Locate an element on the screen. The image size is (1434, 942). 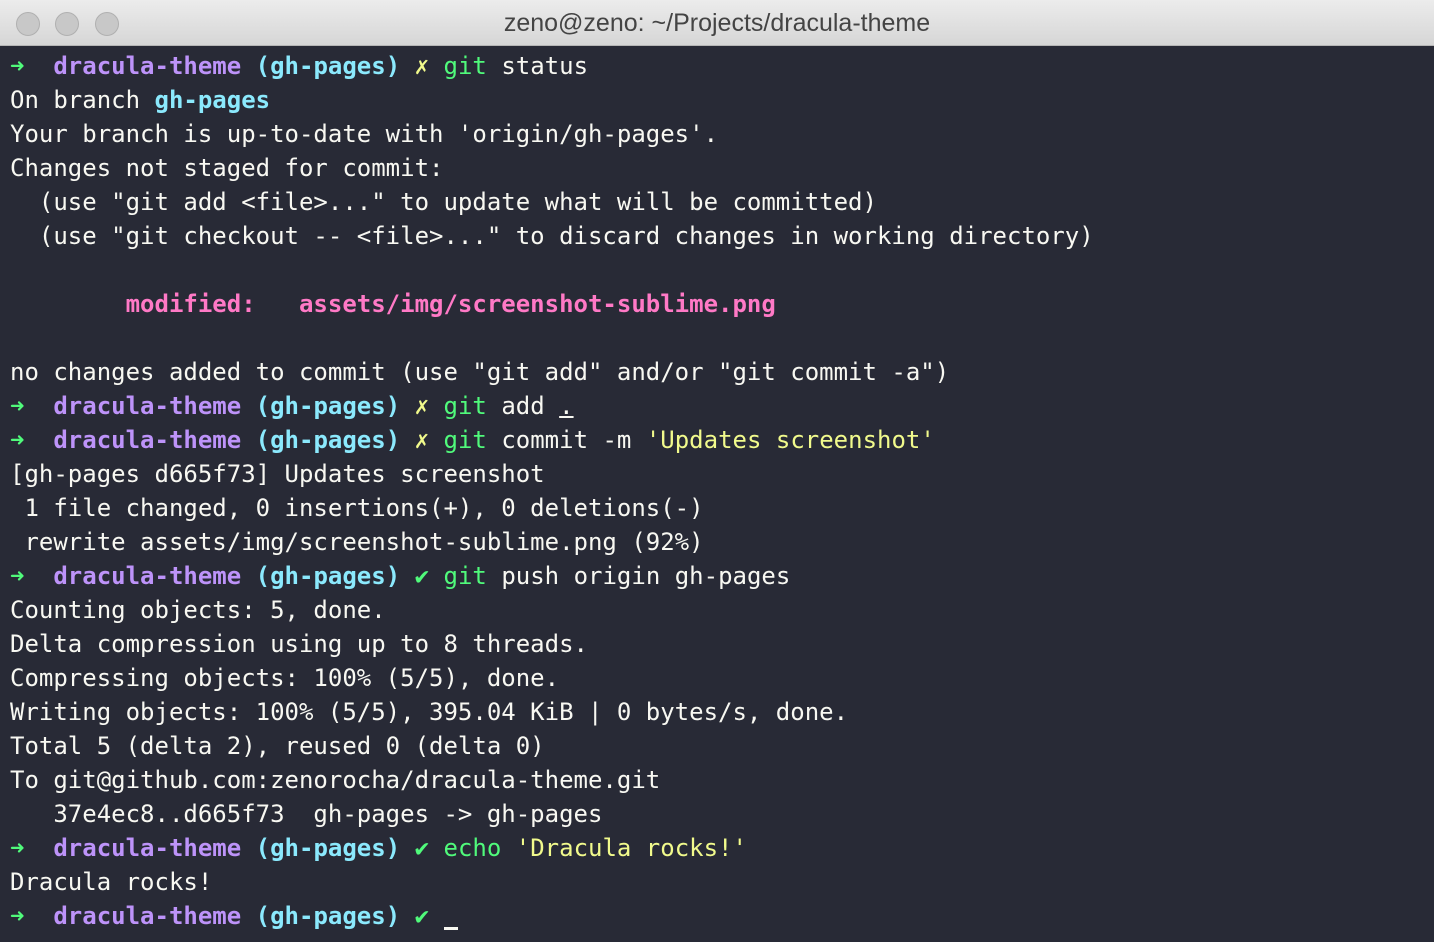
command-args: add is located at coordinates (523, 406).